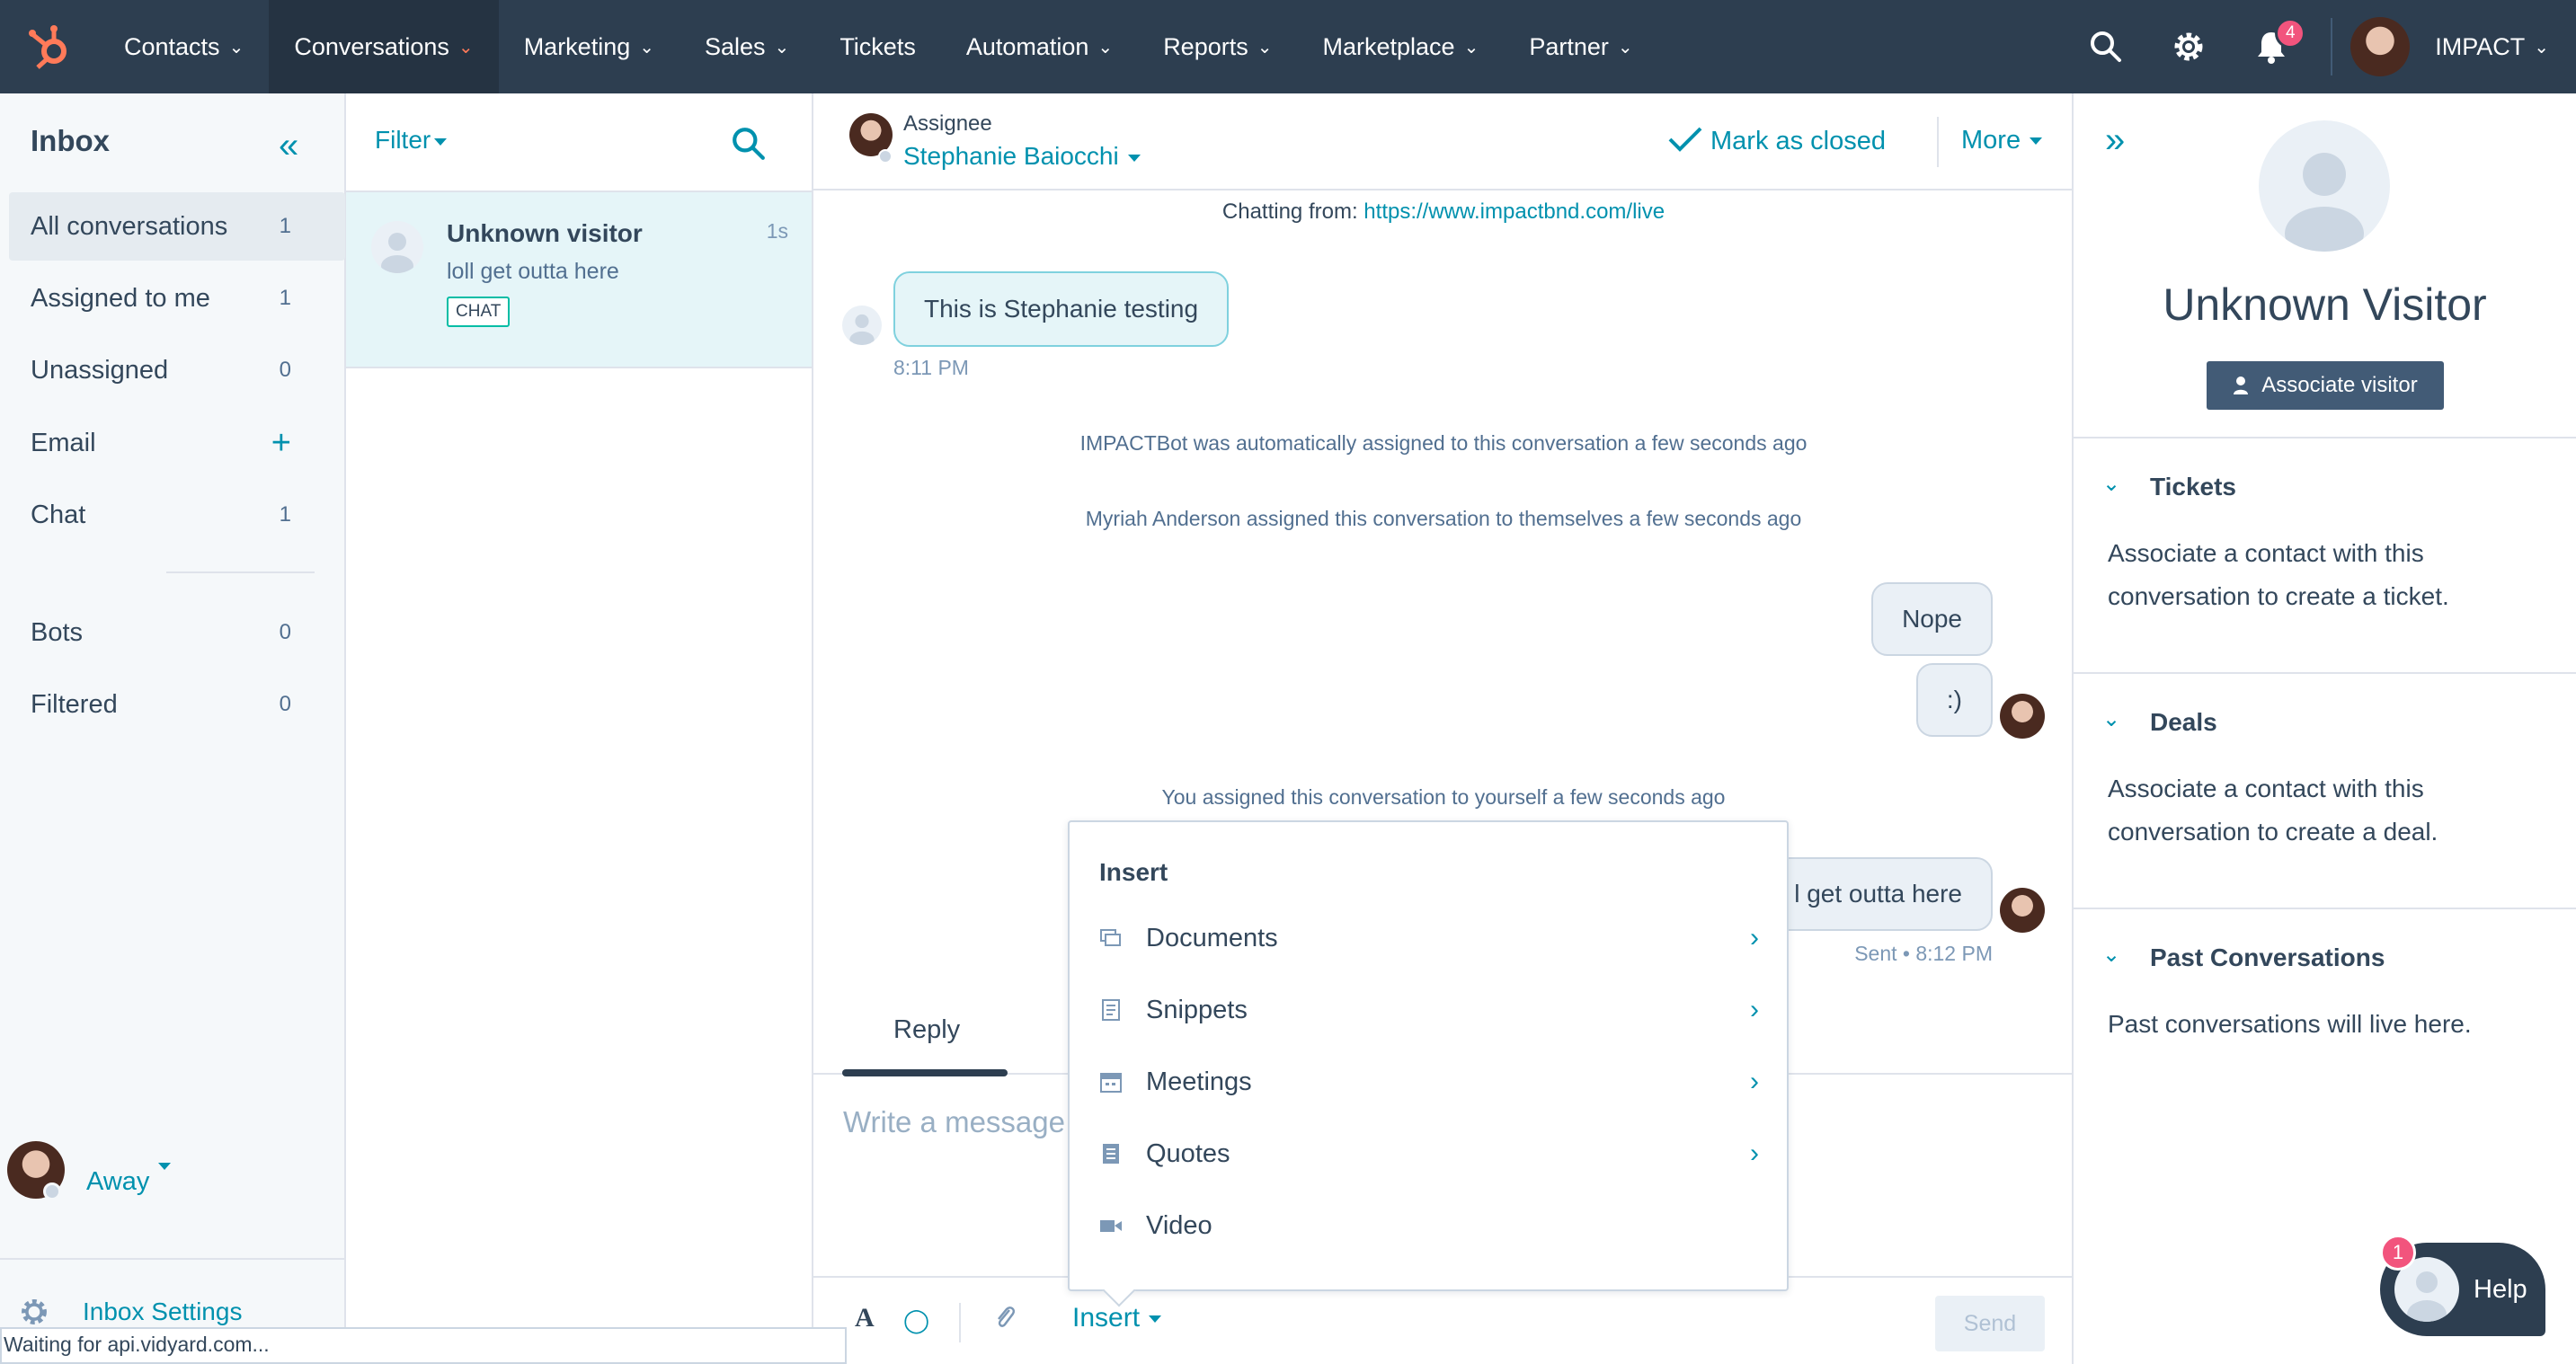 This screenshot has height=1364, width=2576. What do you see at coordinates (1431, 1153) in the screenshot?
I see `insert-menu-item-quotes: Quotes ›` at bounding box center [1431, 1153].